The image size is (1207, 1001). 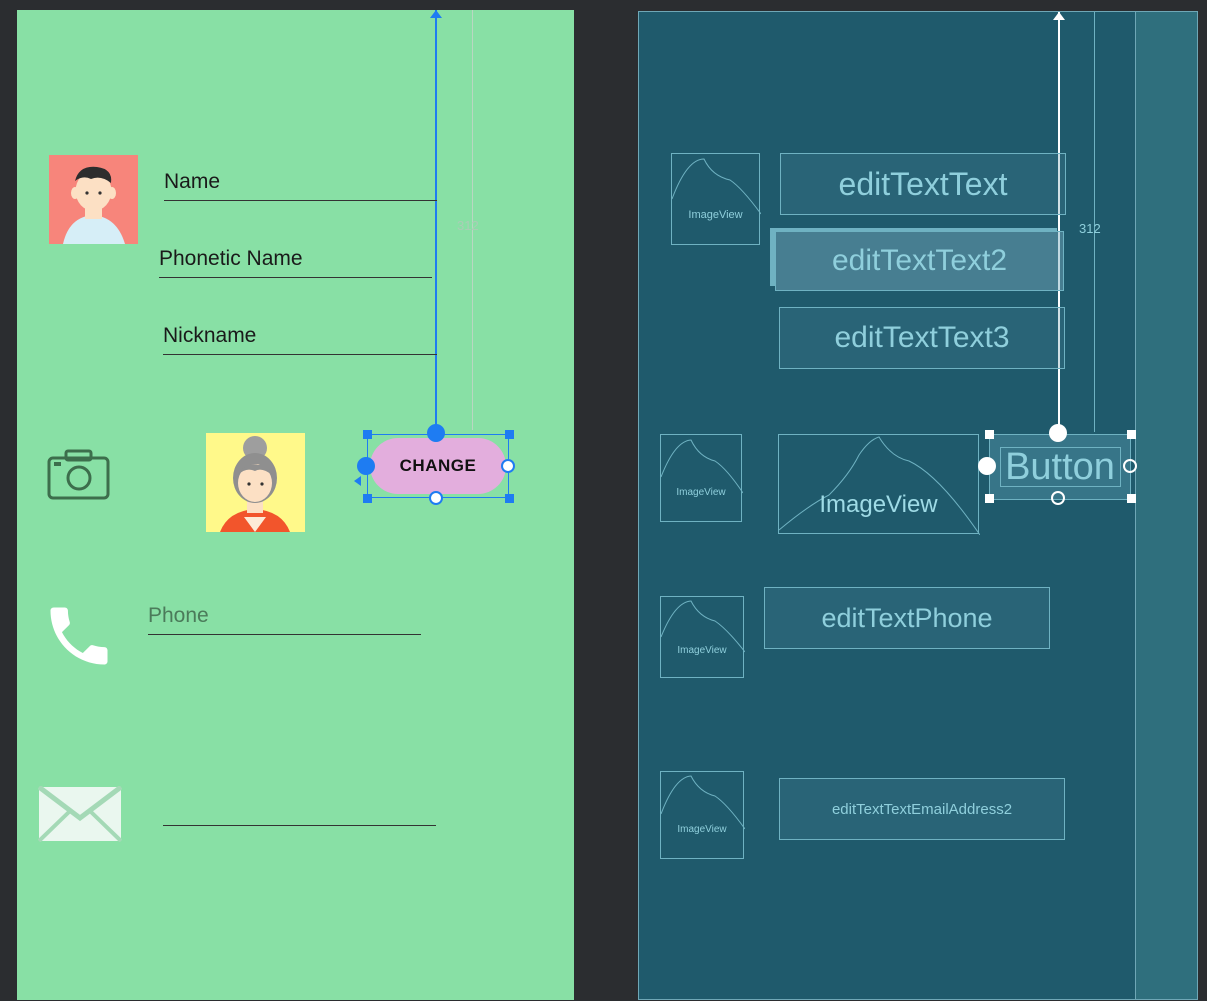 What do you see at coordinates (367, 434) in the screenshot?
I see `resize-handle-top-left` at bounding box center [367, 434].